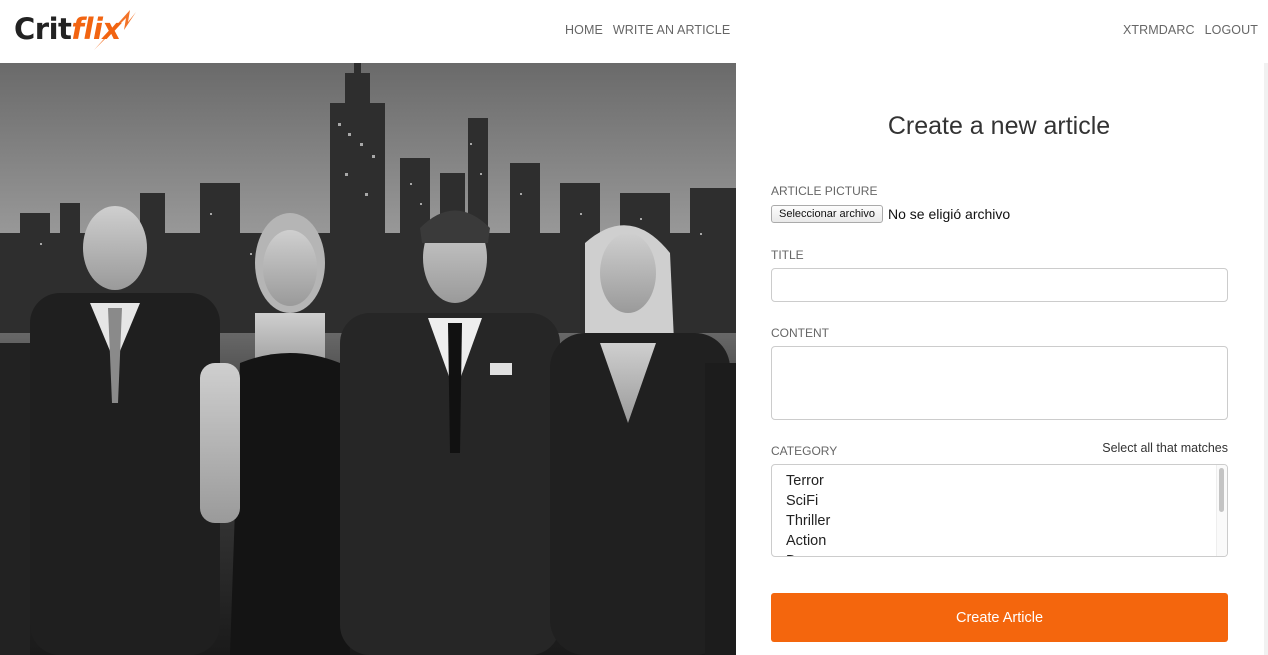  I want to click on logo-text-crit: Crit, so click(43, 29).